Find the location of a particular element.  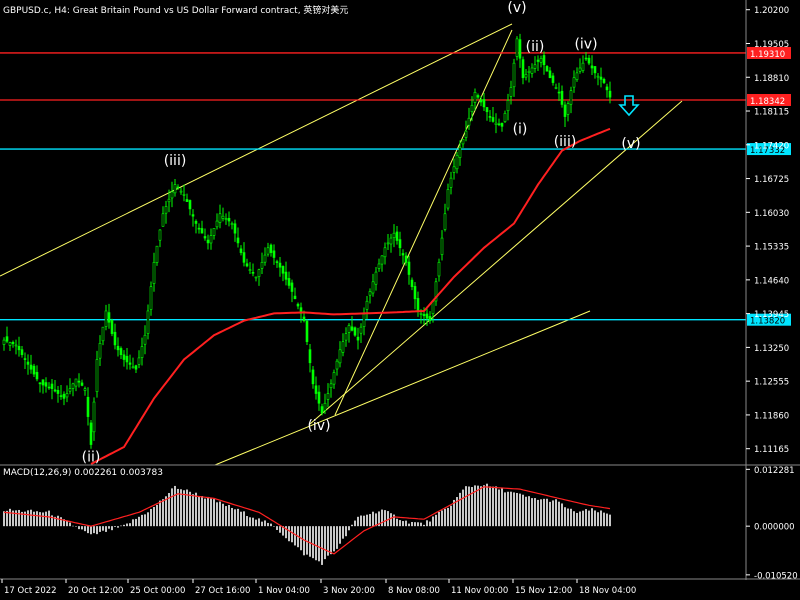

trend-line is located at coordinates (423, 222).